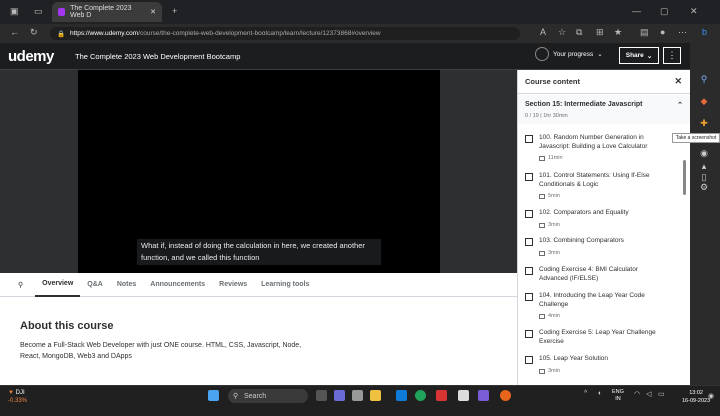 The width and height of the screenshot is (720, 416). What do you see at coordinates (661, 394) in the screenshot?
I see `battery-icon: ▭` at bounding box center [661, 394].